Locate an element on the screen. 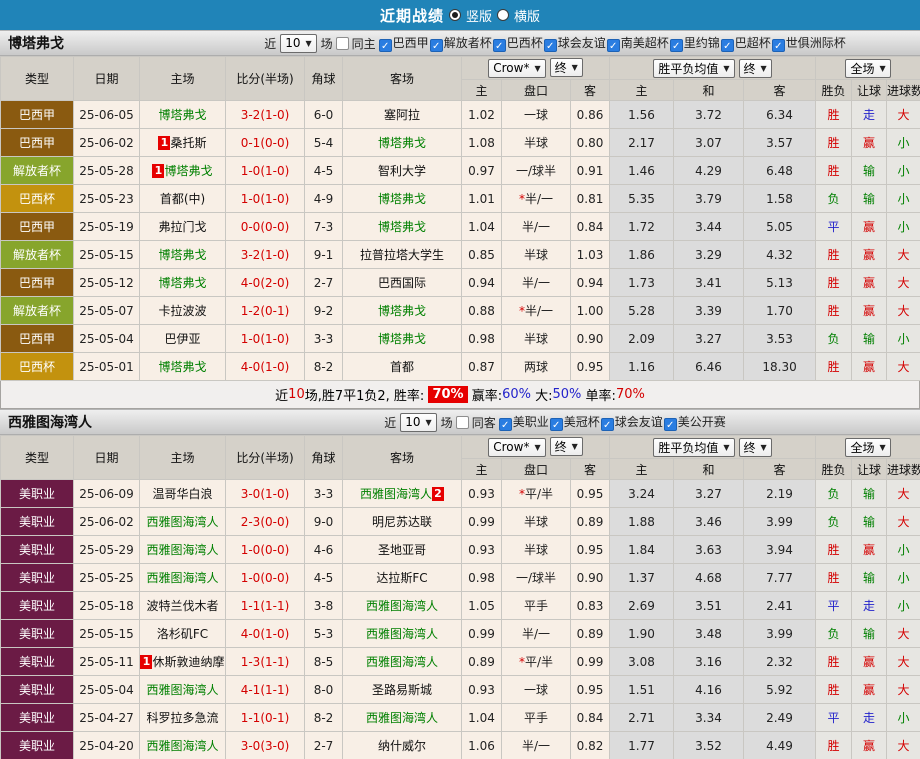 This screenshot has width=920, height=759. crow-handicap: 一球 is located at coordinates (536, 114).